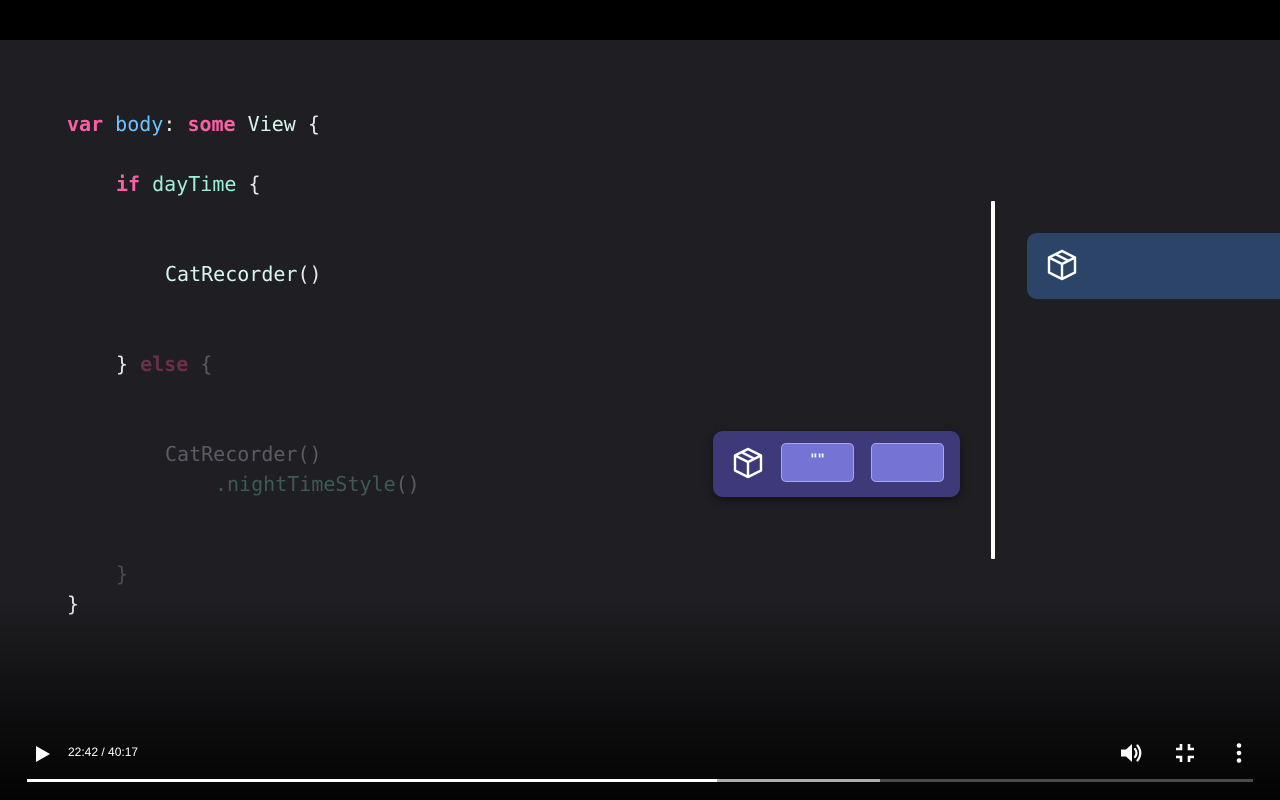 The image size is (1280, 800). I want to click on string-slot: "", so click(817, 462).